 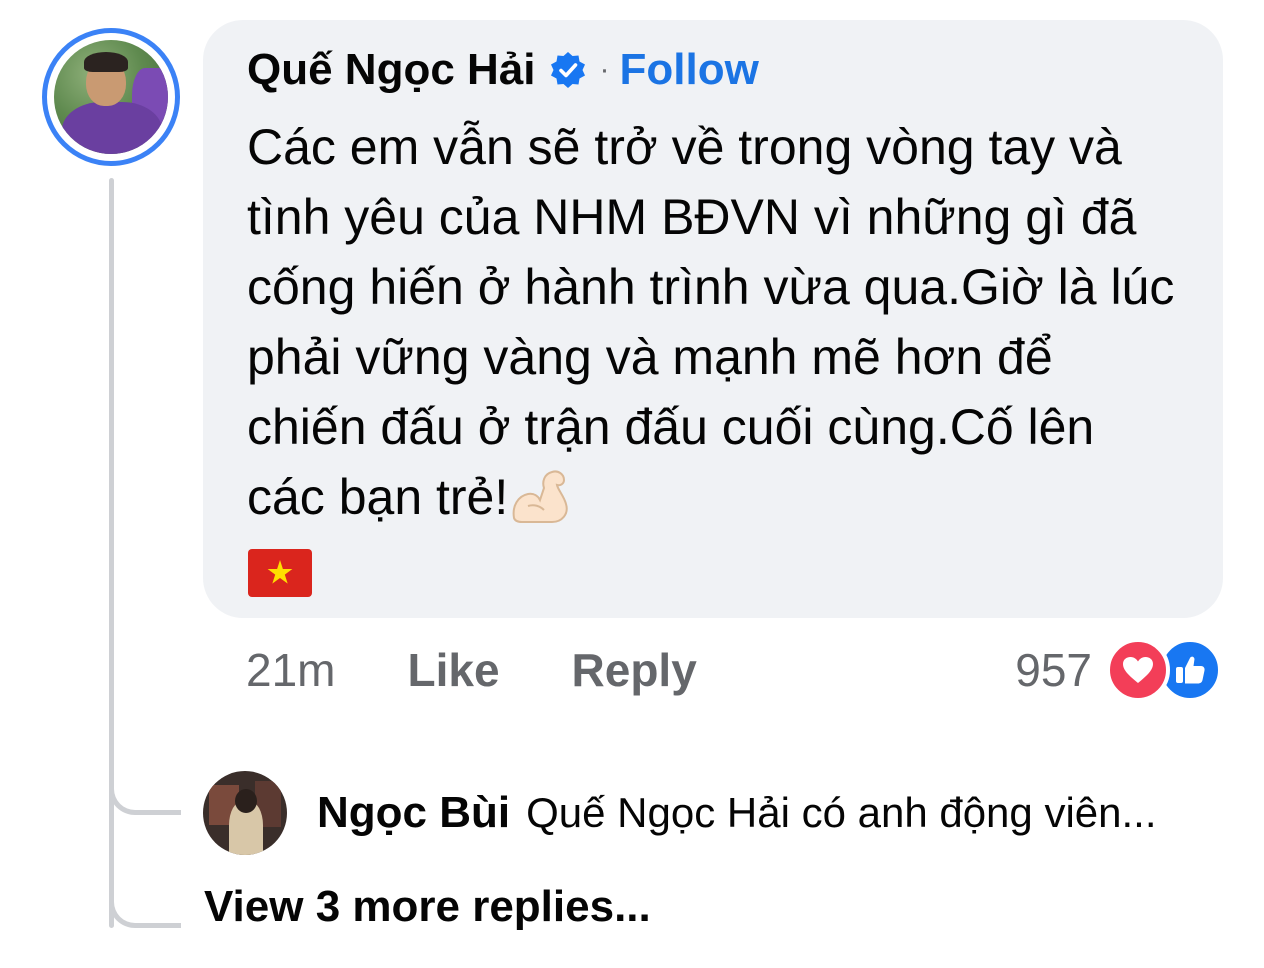 What do you see at coordinates (391, 70) in the screenshot?
I see `comment-author: Quế Ngọc Hải` at bounding box center [391, 70].